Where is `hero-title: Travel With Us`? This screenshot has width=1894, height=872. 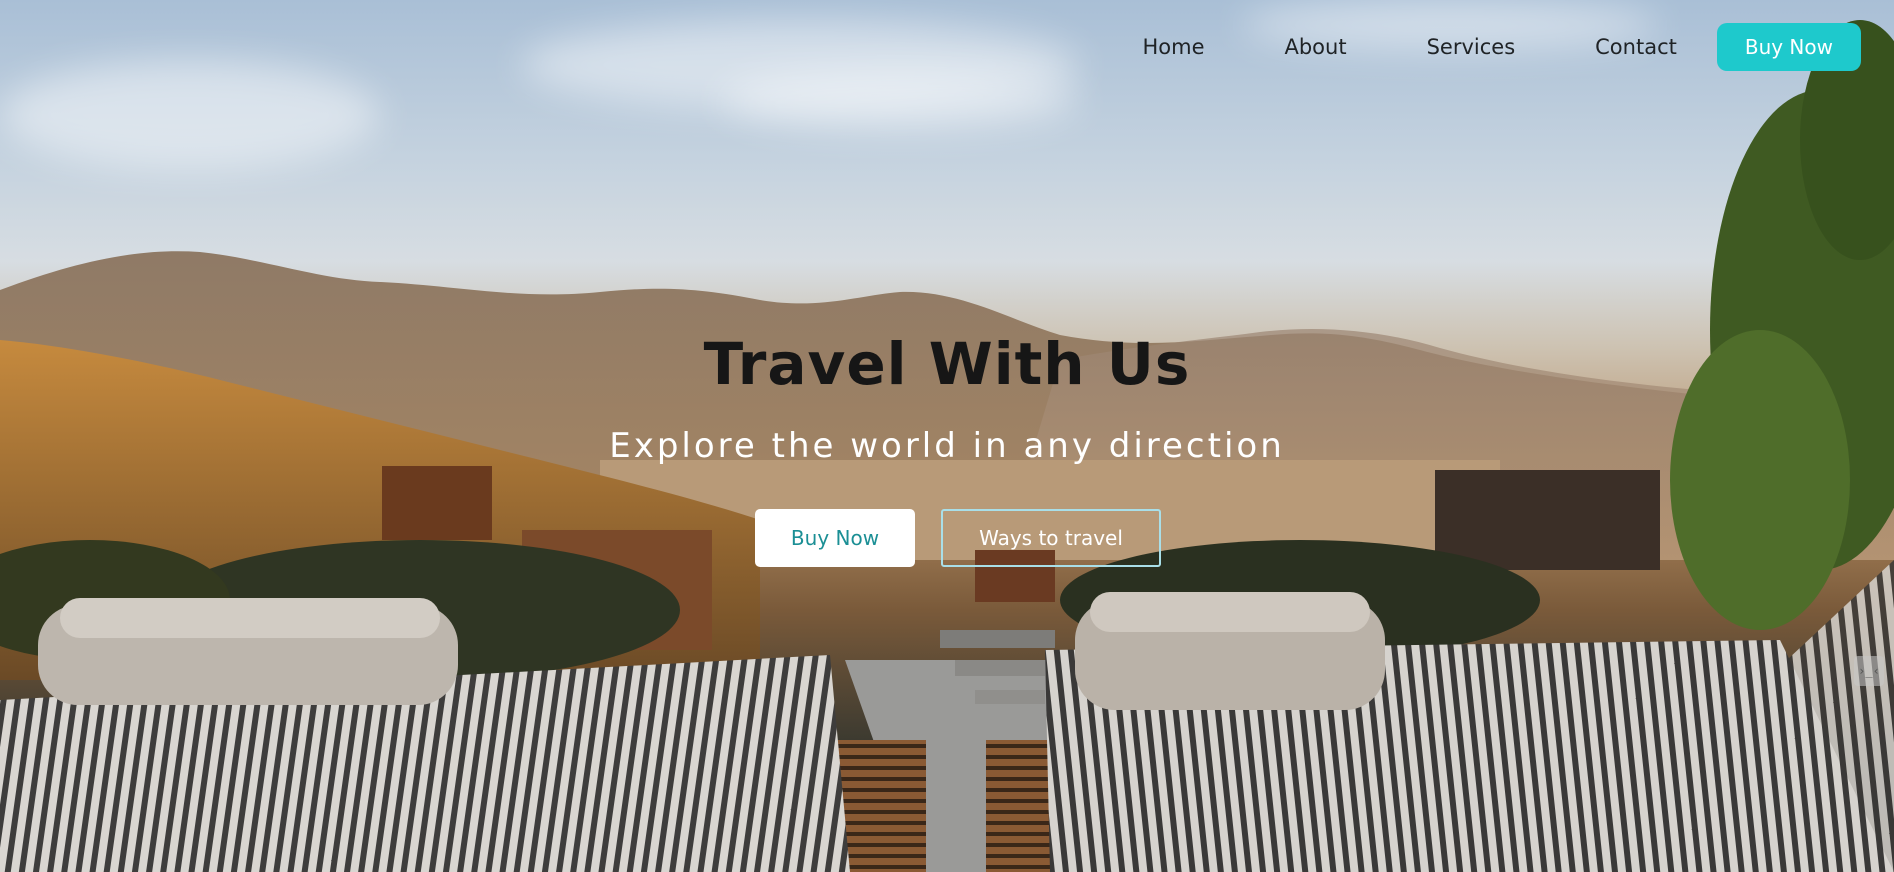 hero-title: Travel With Us is located at coordinates (947, 364).